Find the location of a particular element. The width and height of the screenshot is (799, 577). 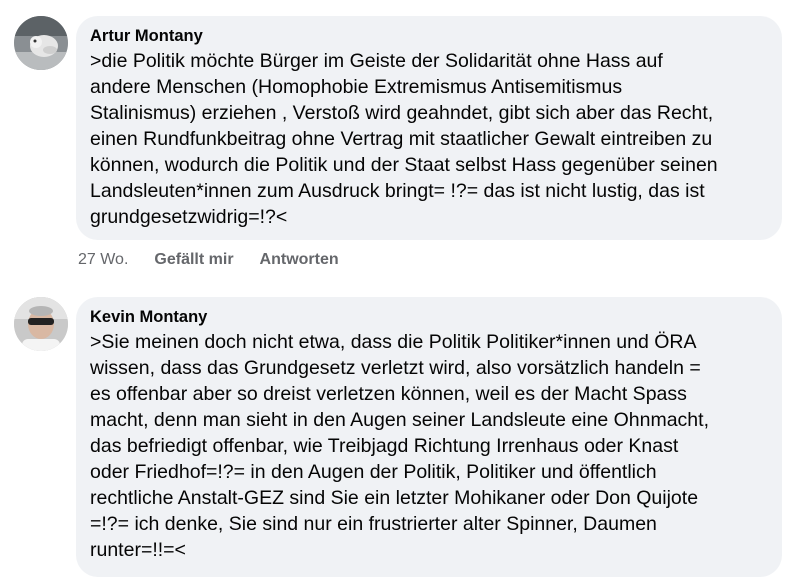

like-button: Gefällt mir is located at coordinates (193, 260).